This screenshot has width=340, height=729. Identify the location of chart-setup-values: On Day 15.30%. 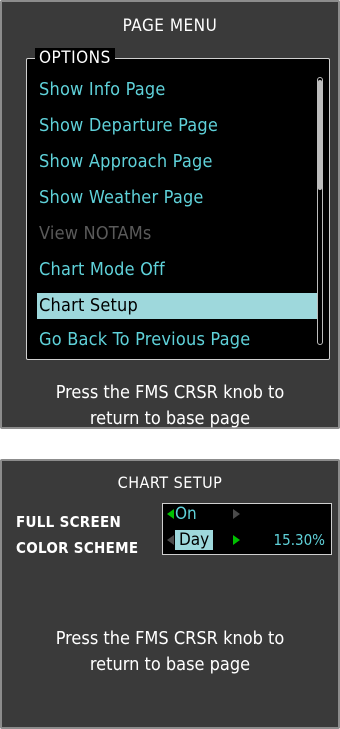
(247, 529).